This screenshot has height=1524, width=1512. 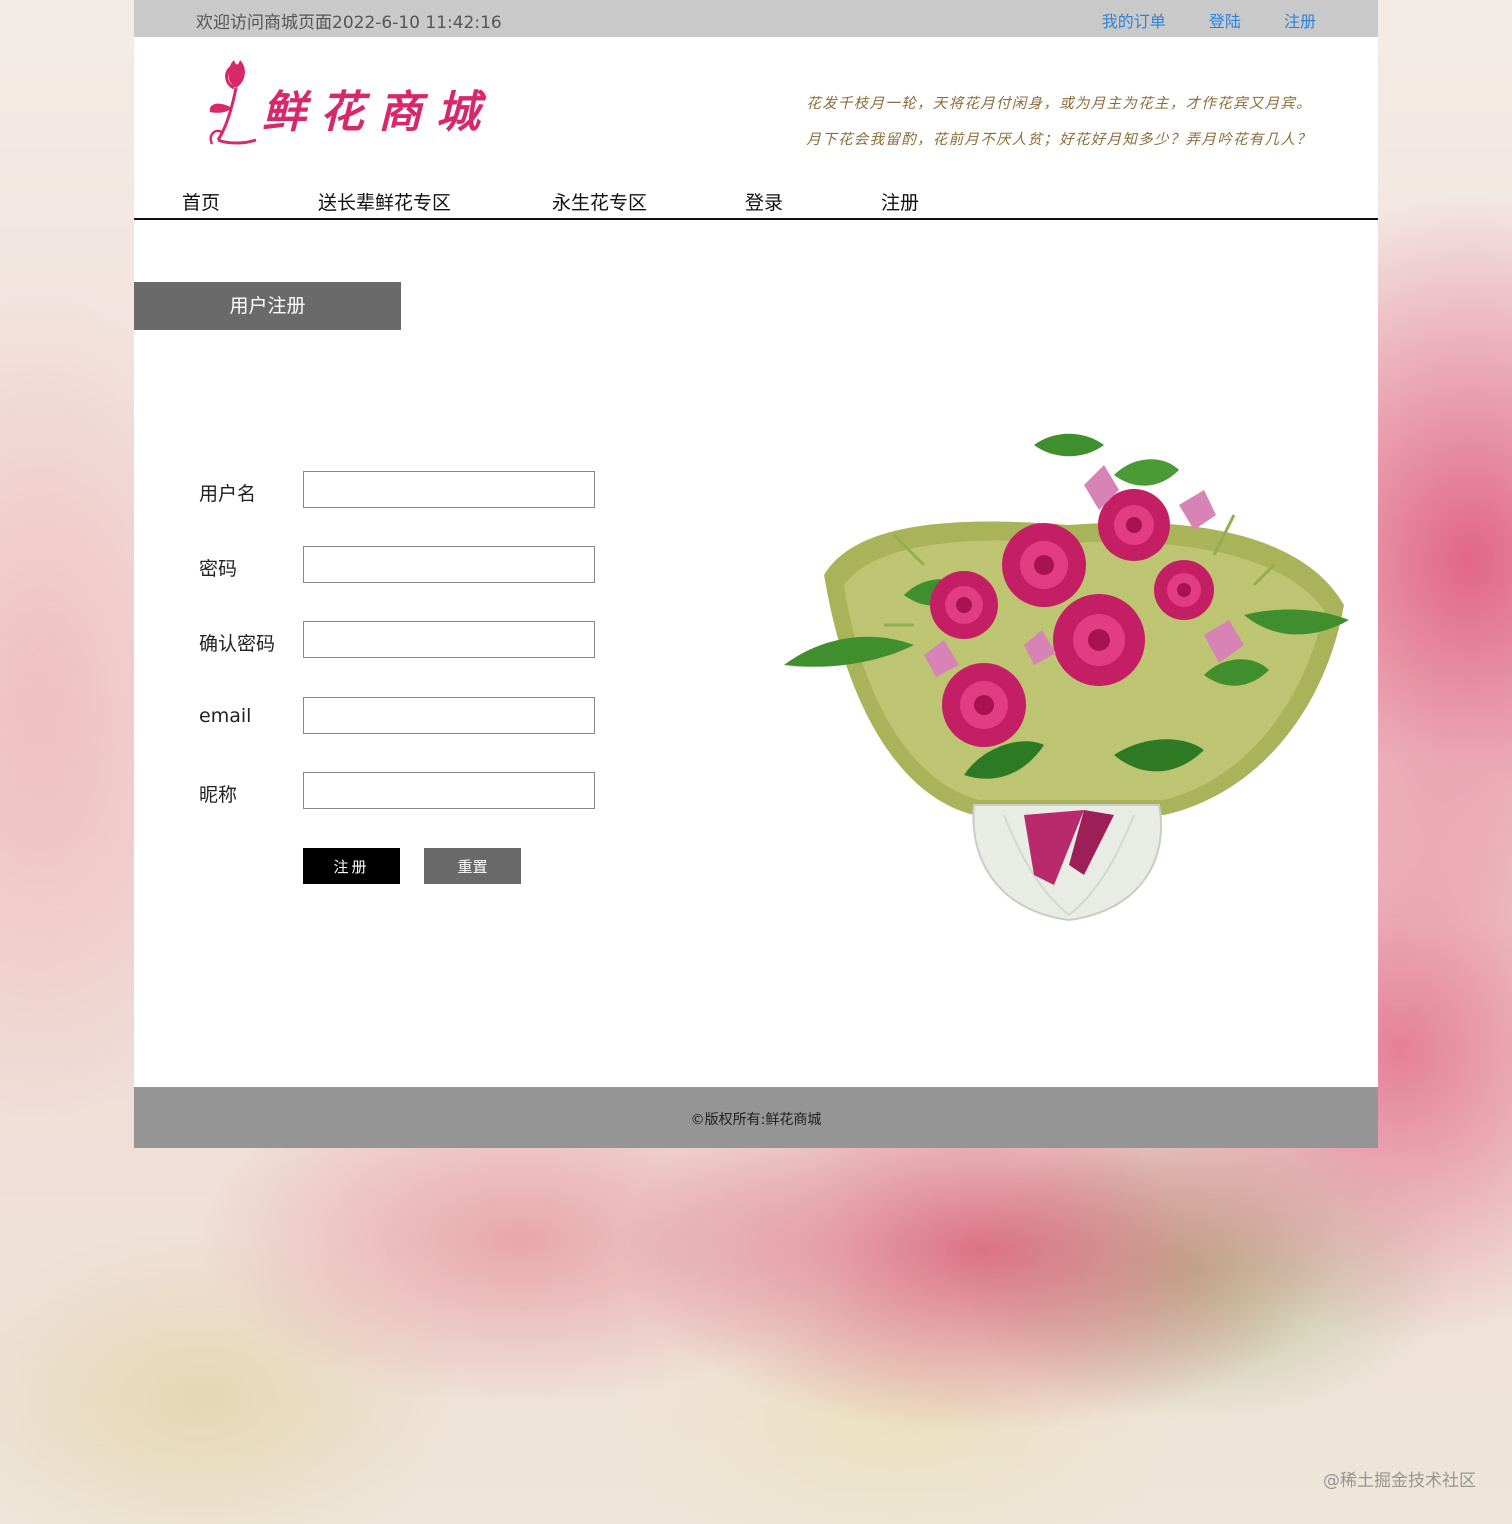 What do you see at coordinates (237, 644) in the screenshot?
I see `confirm-password-label: 确认密码` at bounding box center [237, 644].